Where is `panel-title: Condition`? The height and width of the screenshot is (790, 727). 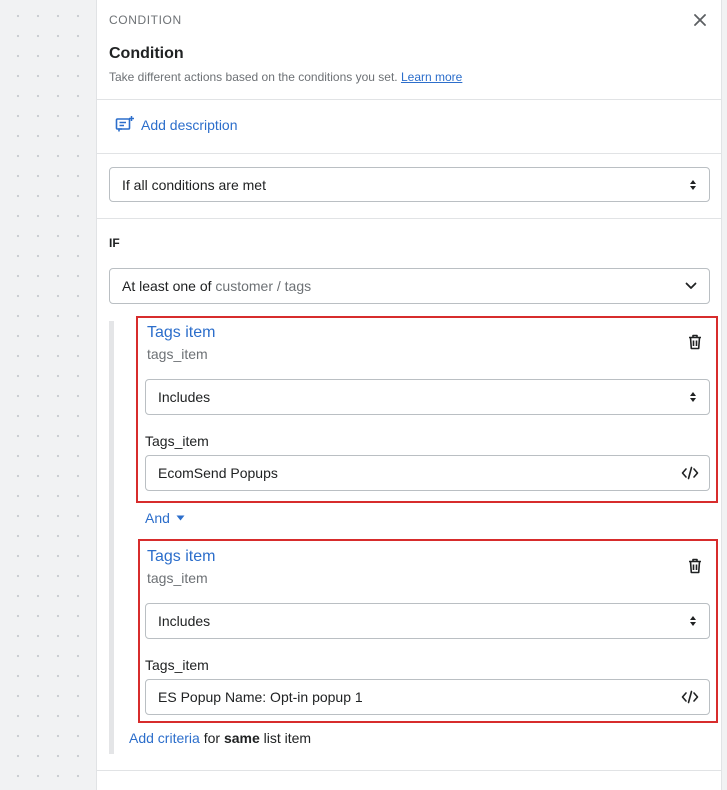 panel-title: Condition is located at coordinates (146, 53).